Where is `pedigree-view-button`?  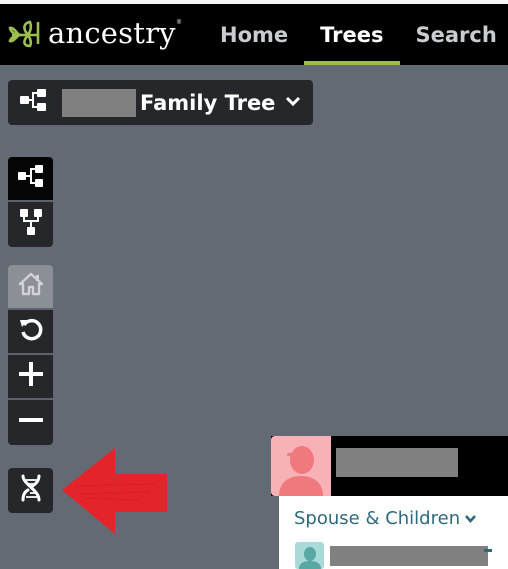
pedigree-view-button is located at coordinates (30, 179).